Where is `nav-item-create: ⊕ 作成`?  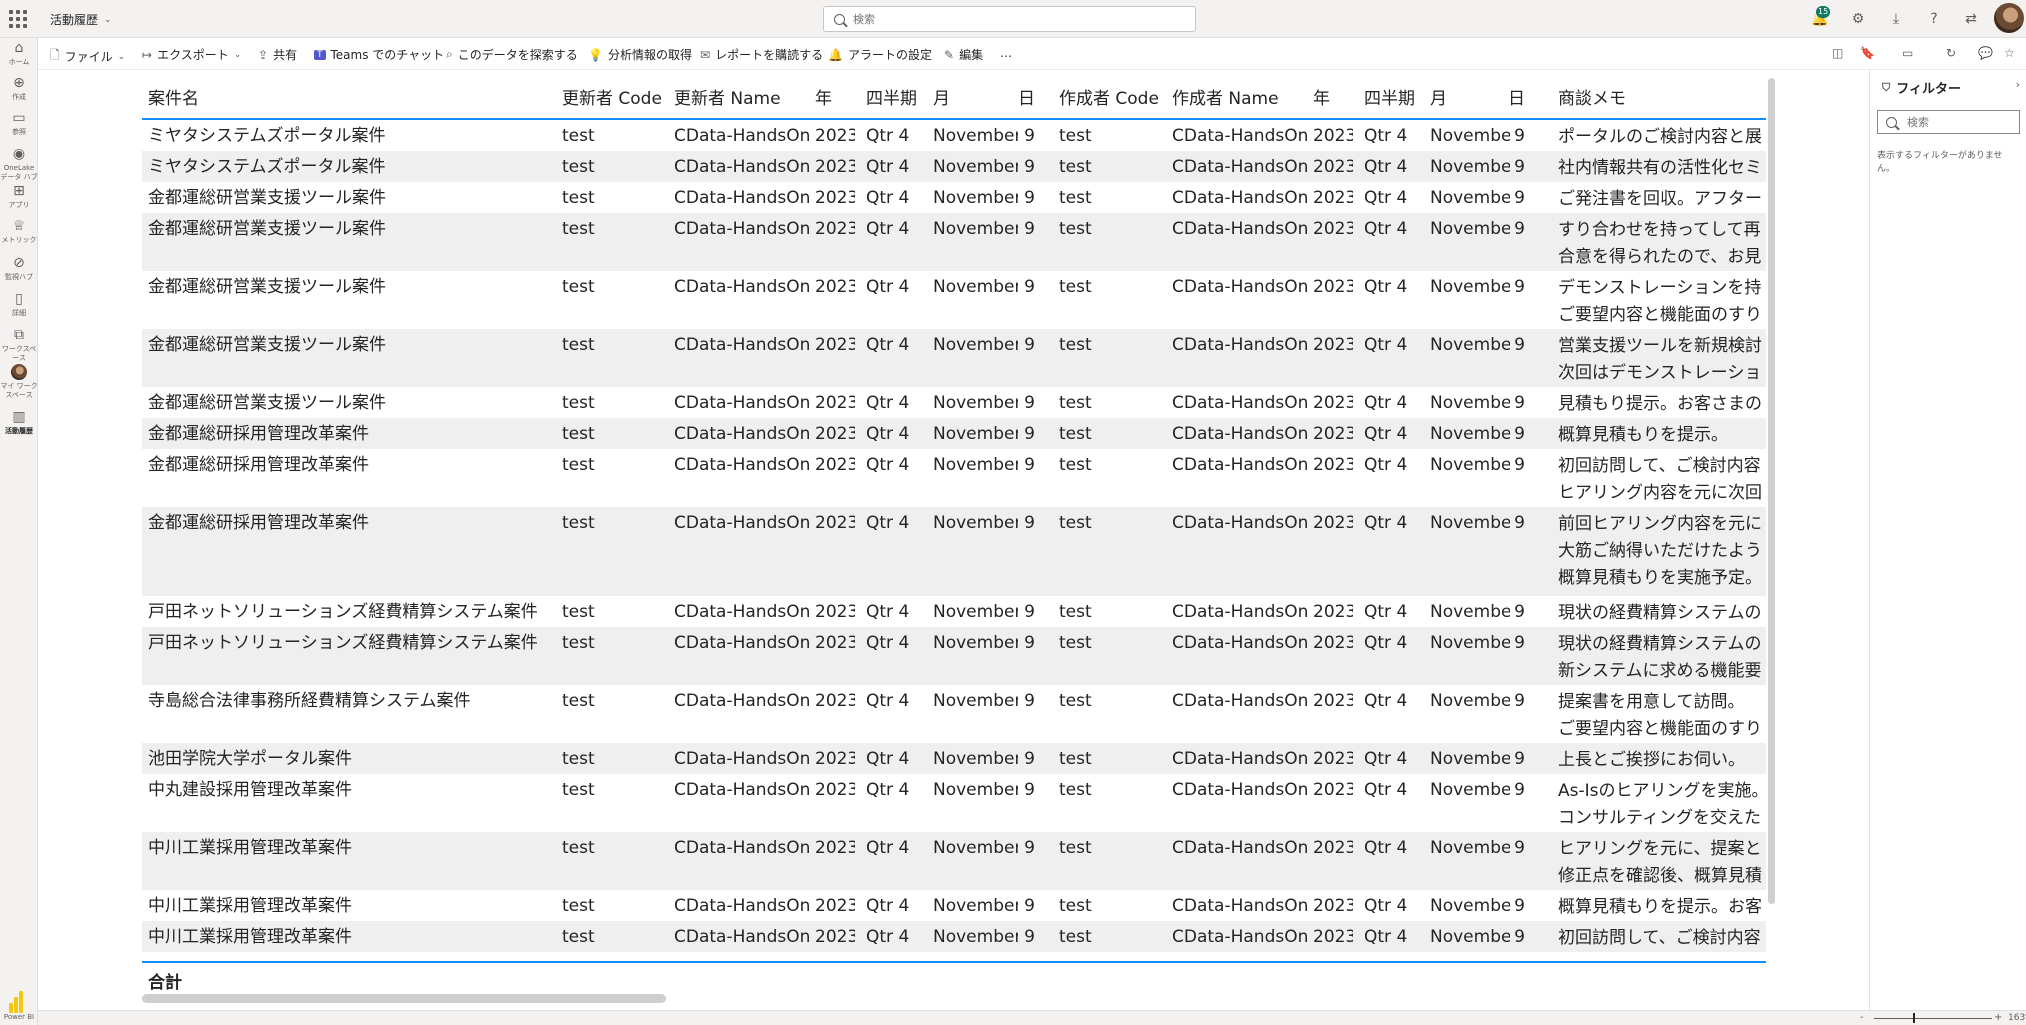 nav-item-create: ⊕ 作成 is located at coordinates (19, 88).